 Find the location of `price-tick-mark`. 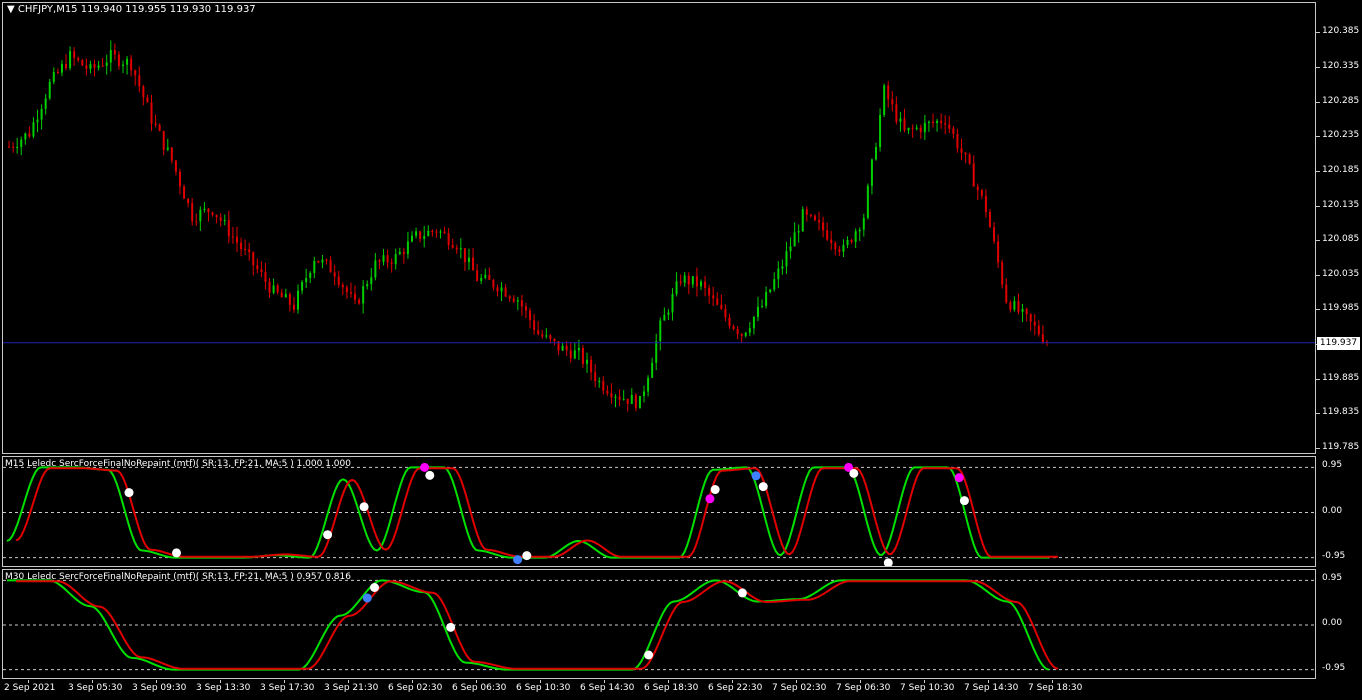

price-tick-mark is located at coordinates (1318, 102).